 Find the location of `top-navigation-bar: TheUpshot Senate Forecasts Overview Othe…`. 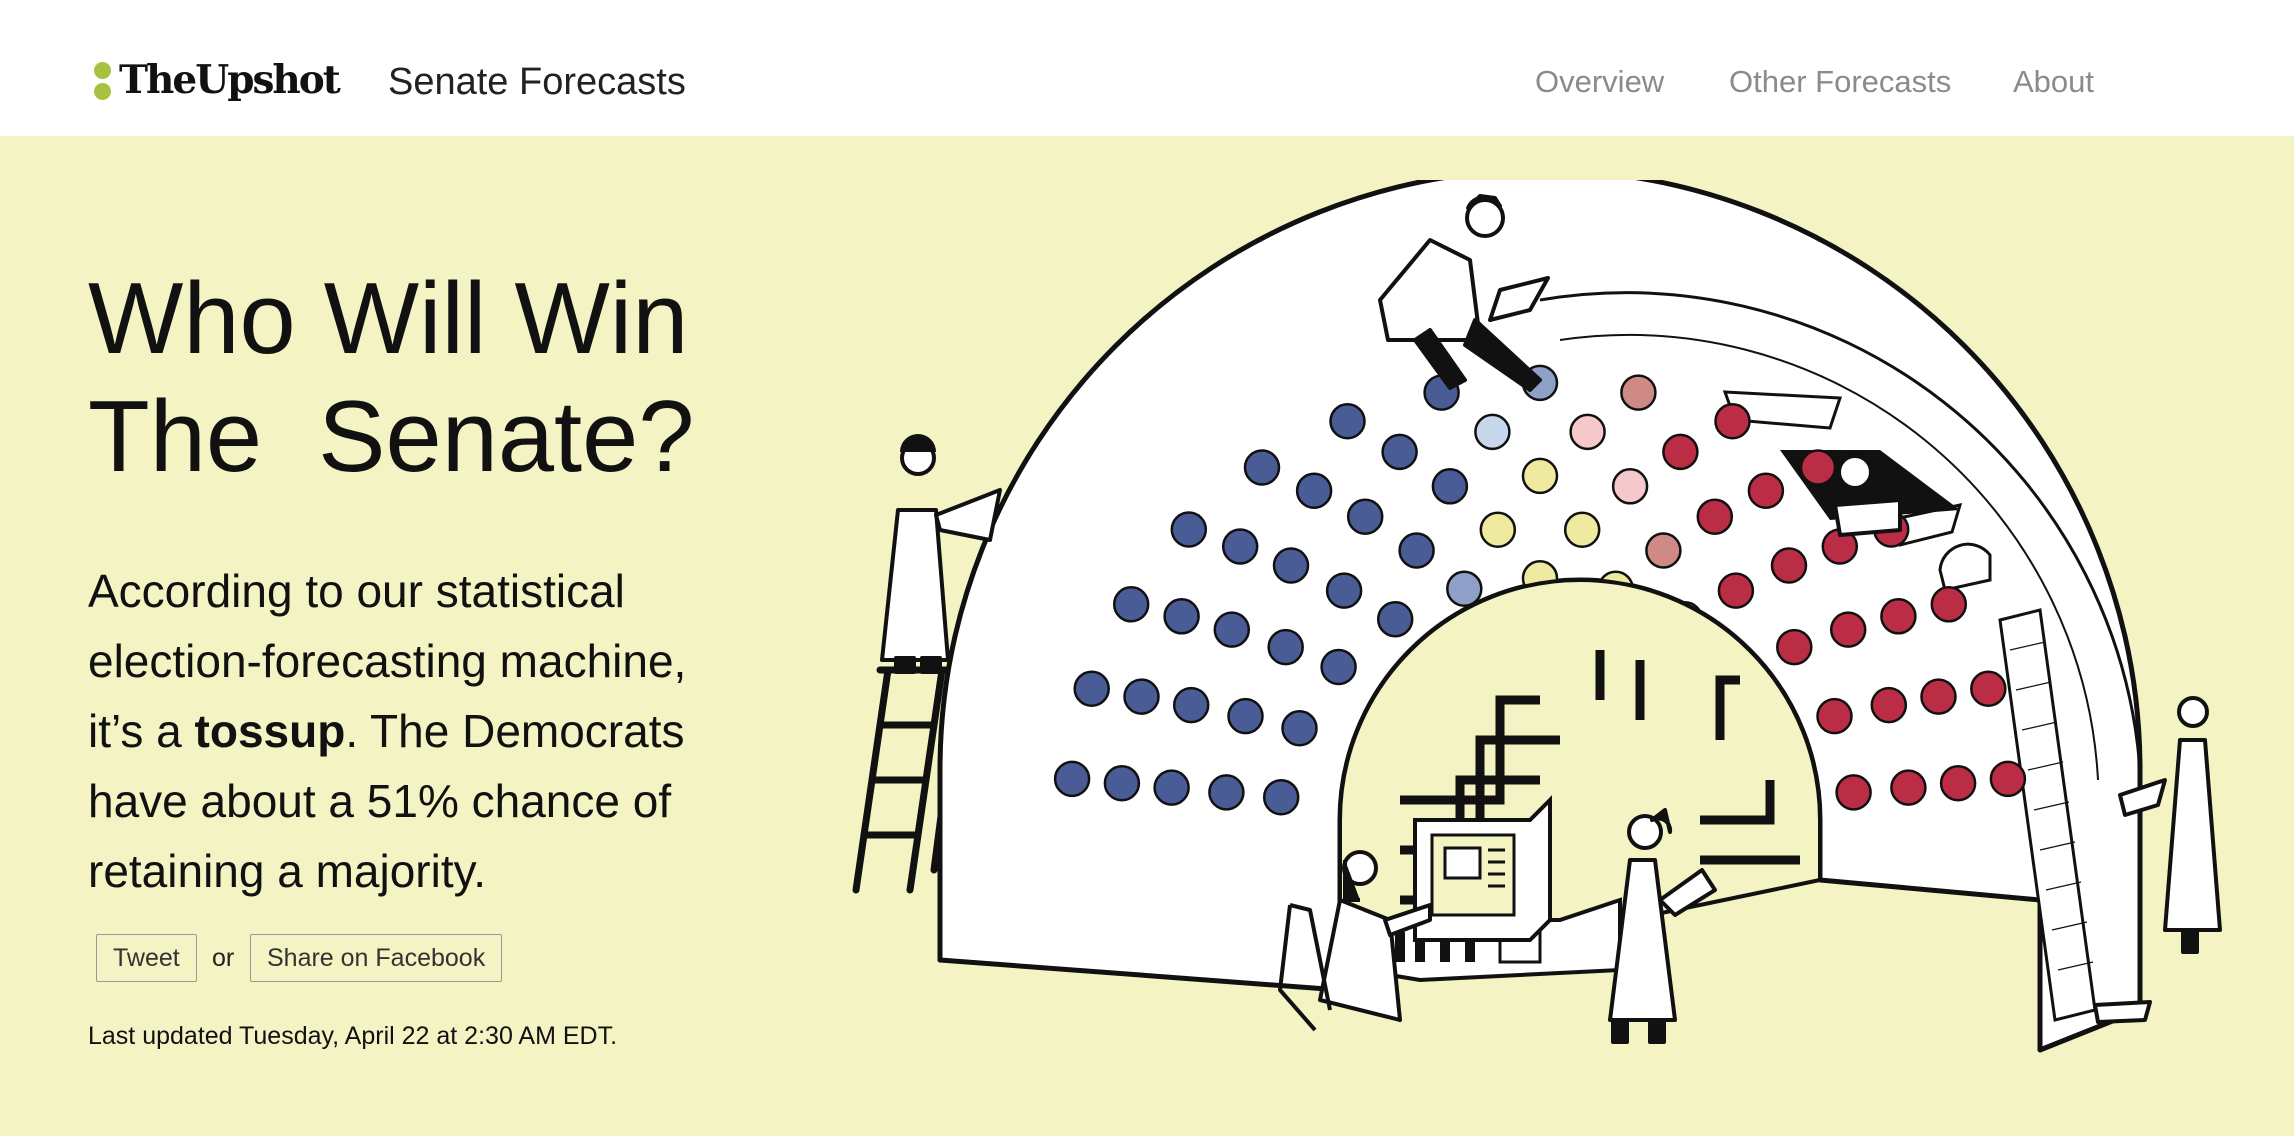

top-navigation-bar: TheUpshot Senate Forecasts Overview Othe… is located at coordinates (1147, 68).